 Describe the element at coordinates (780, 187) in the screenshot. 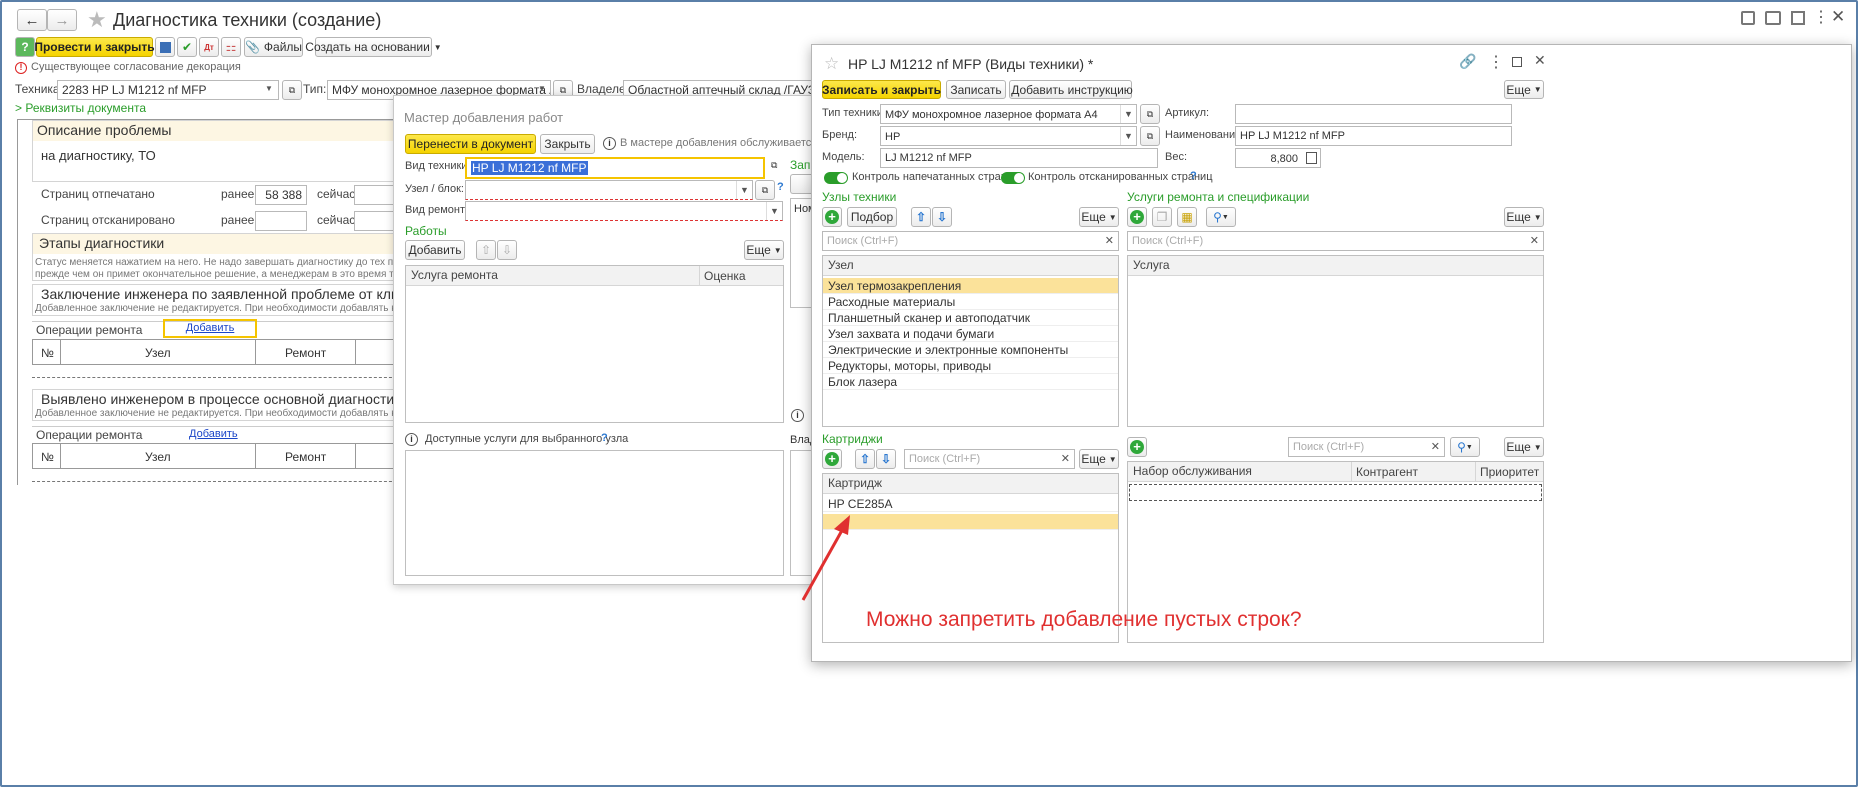

I see `node-help-icon: ?` at that location.